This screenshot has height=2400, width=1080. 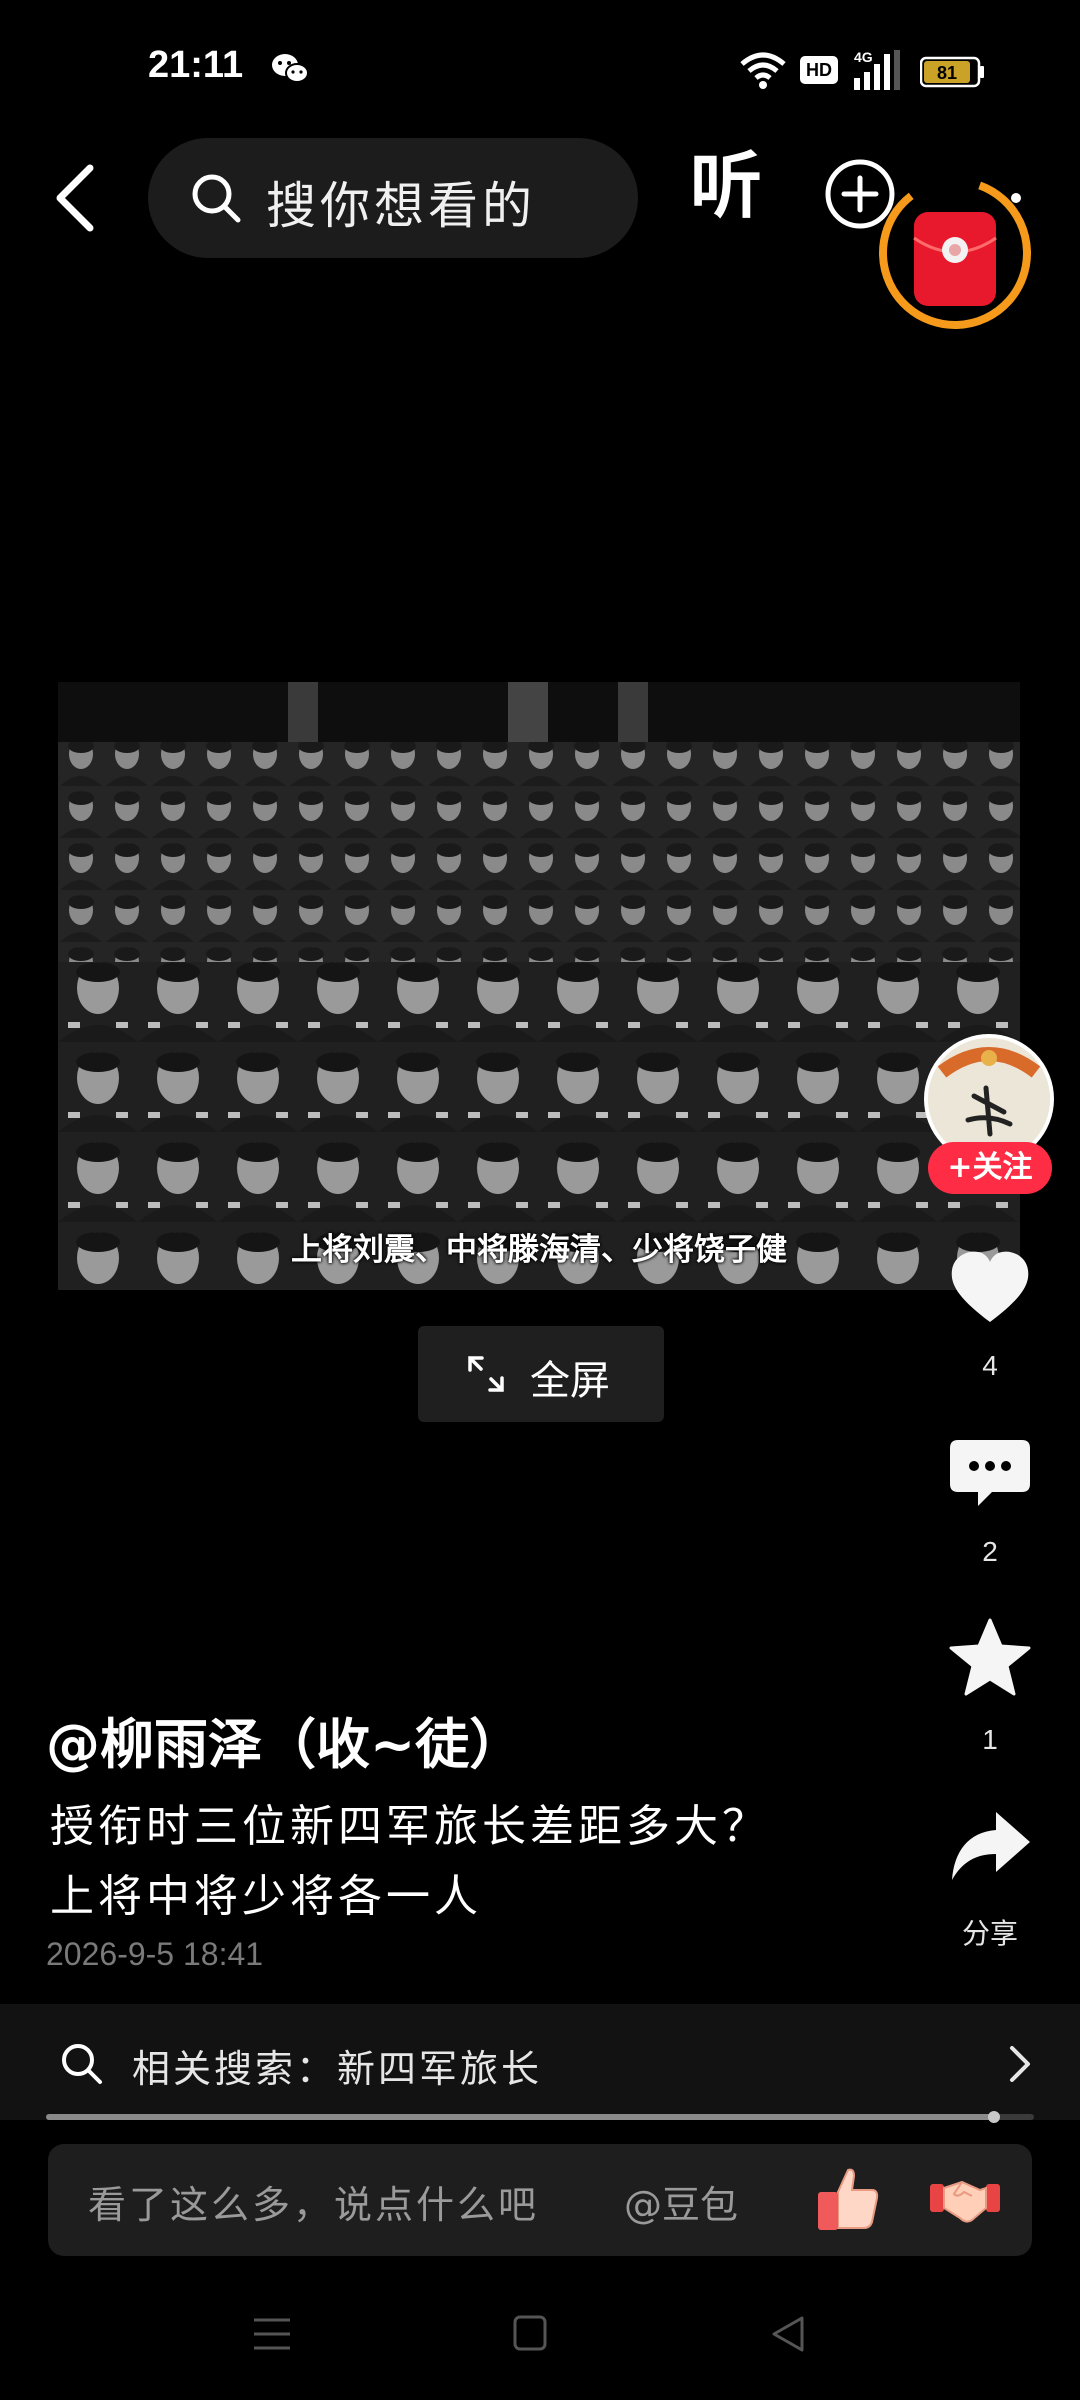 I want to click on video-progress-bar, so click(x=540, y=2117).